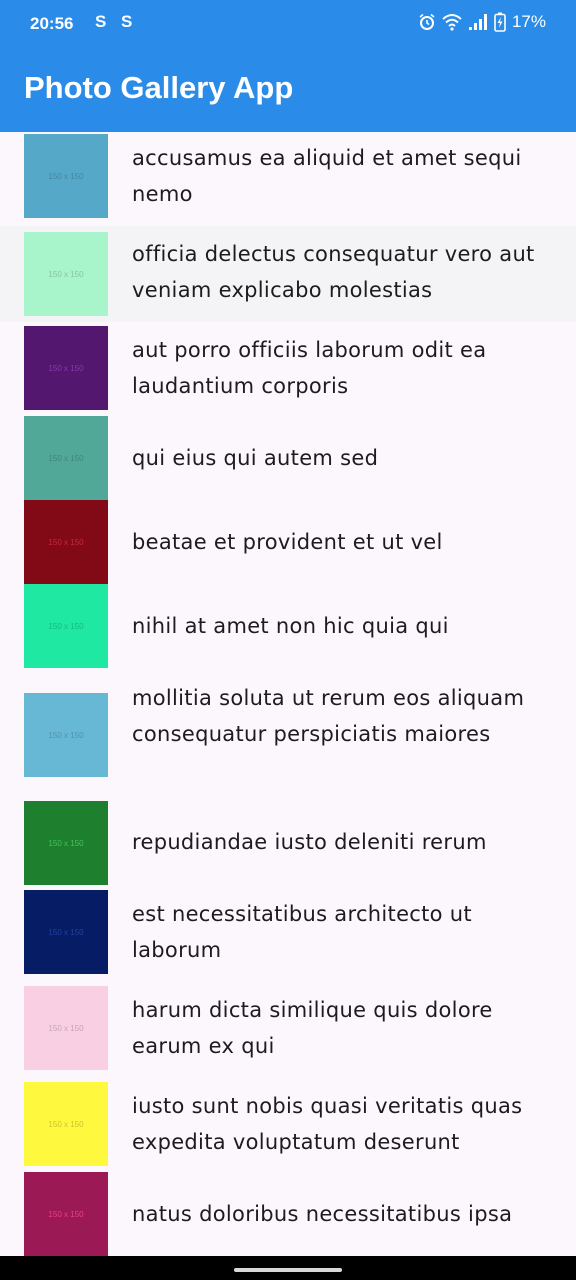 The width and height of the screenshot is (576, 1280). I want to click on photo-title: est necessitatibus architecto ut laborum, so click(302, 932).